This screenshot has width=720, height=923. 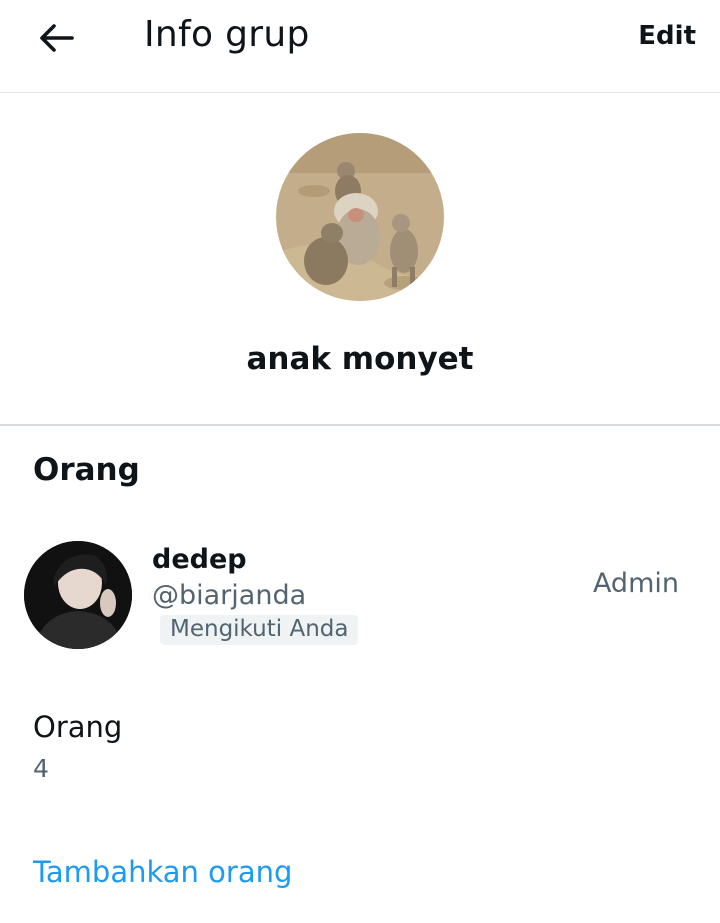 I want to click on member-name: dedep, so click(x=199, y=559).